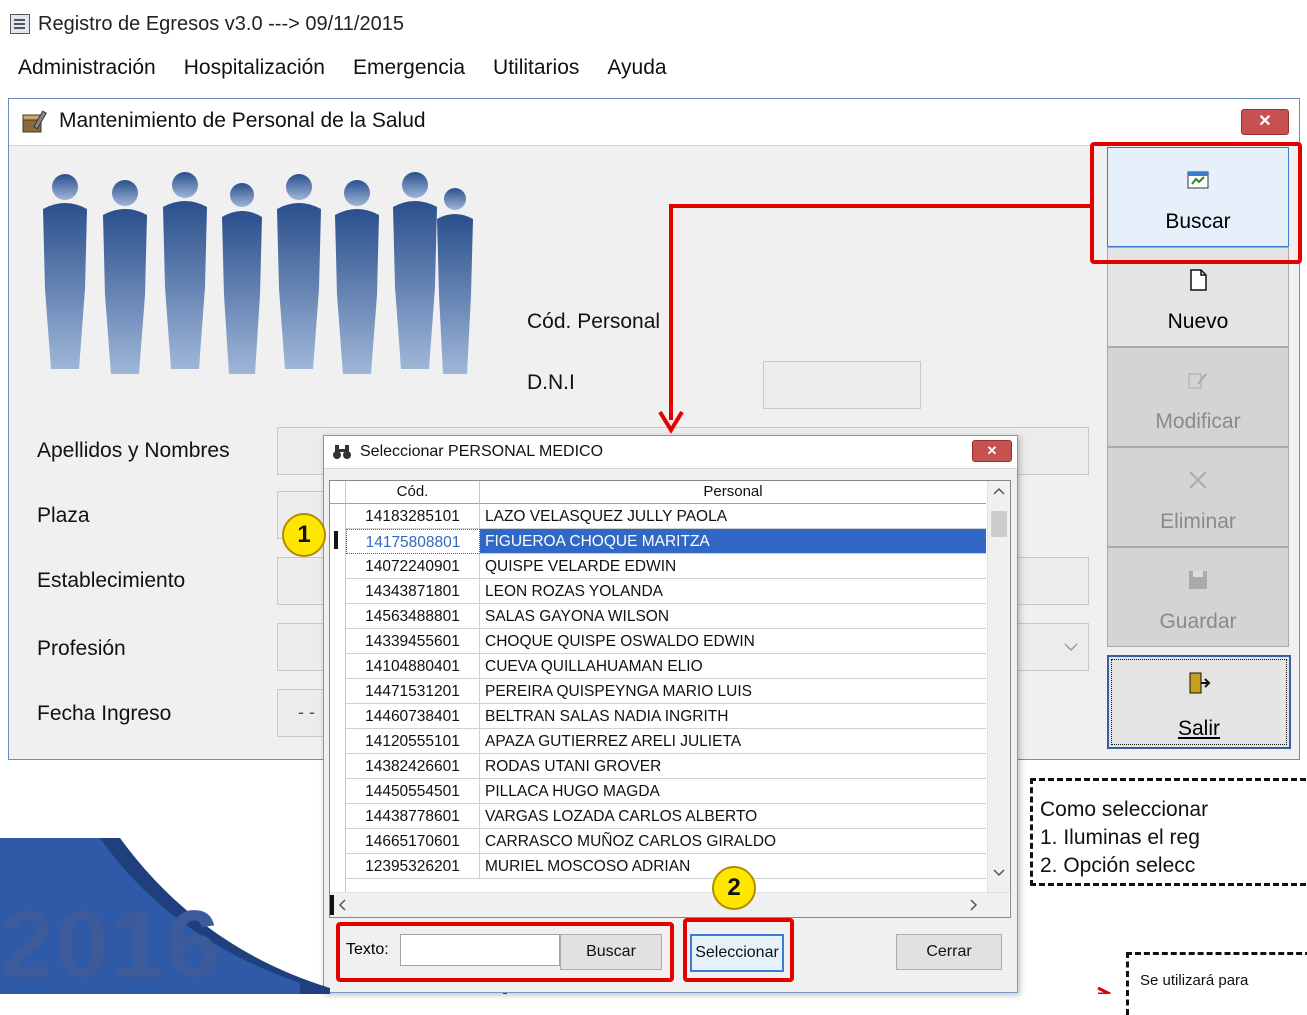  What do you see at coordinates (733, 516) in the screenshot?
I see `cell-personal: LAZO VELASQUEZ JULLY PAOLA` at bounding box center [733, 516].